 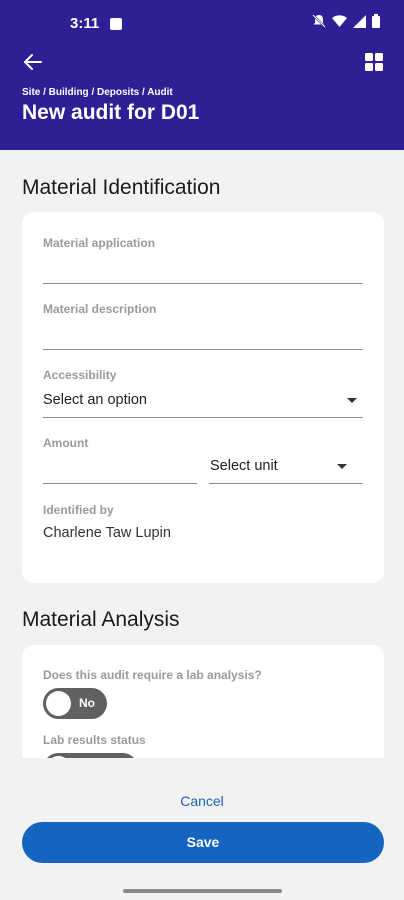 What do you see at coordinates (80, 375) in the screenshot?
I see `accessibility-label: Accessibility` at bounding box center [80, 375].